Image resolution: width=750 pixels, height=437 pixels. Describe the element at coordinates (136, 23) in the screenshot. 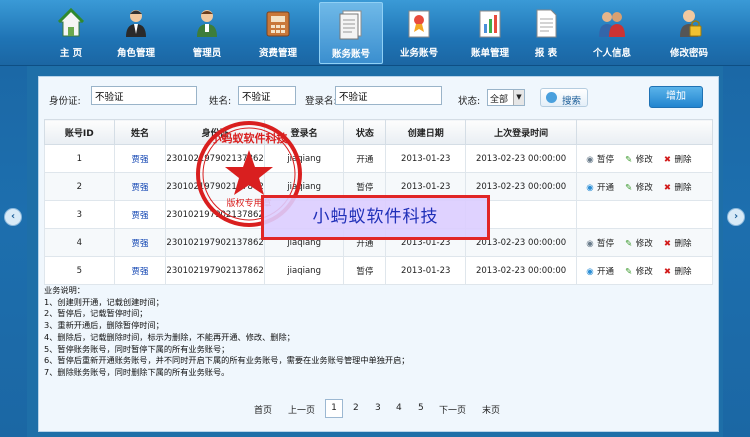

I see `role-icon` at that location.